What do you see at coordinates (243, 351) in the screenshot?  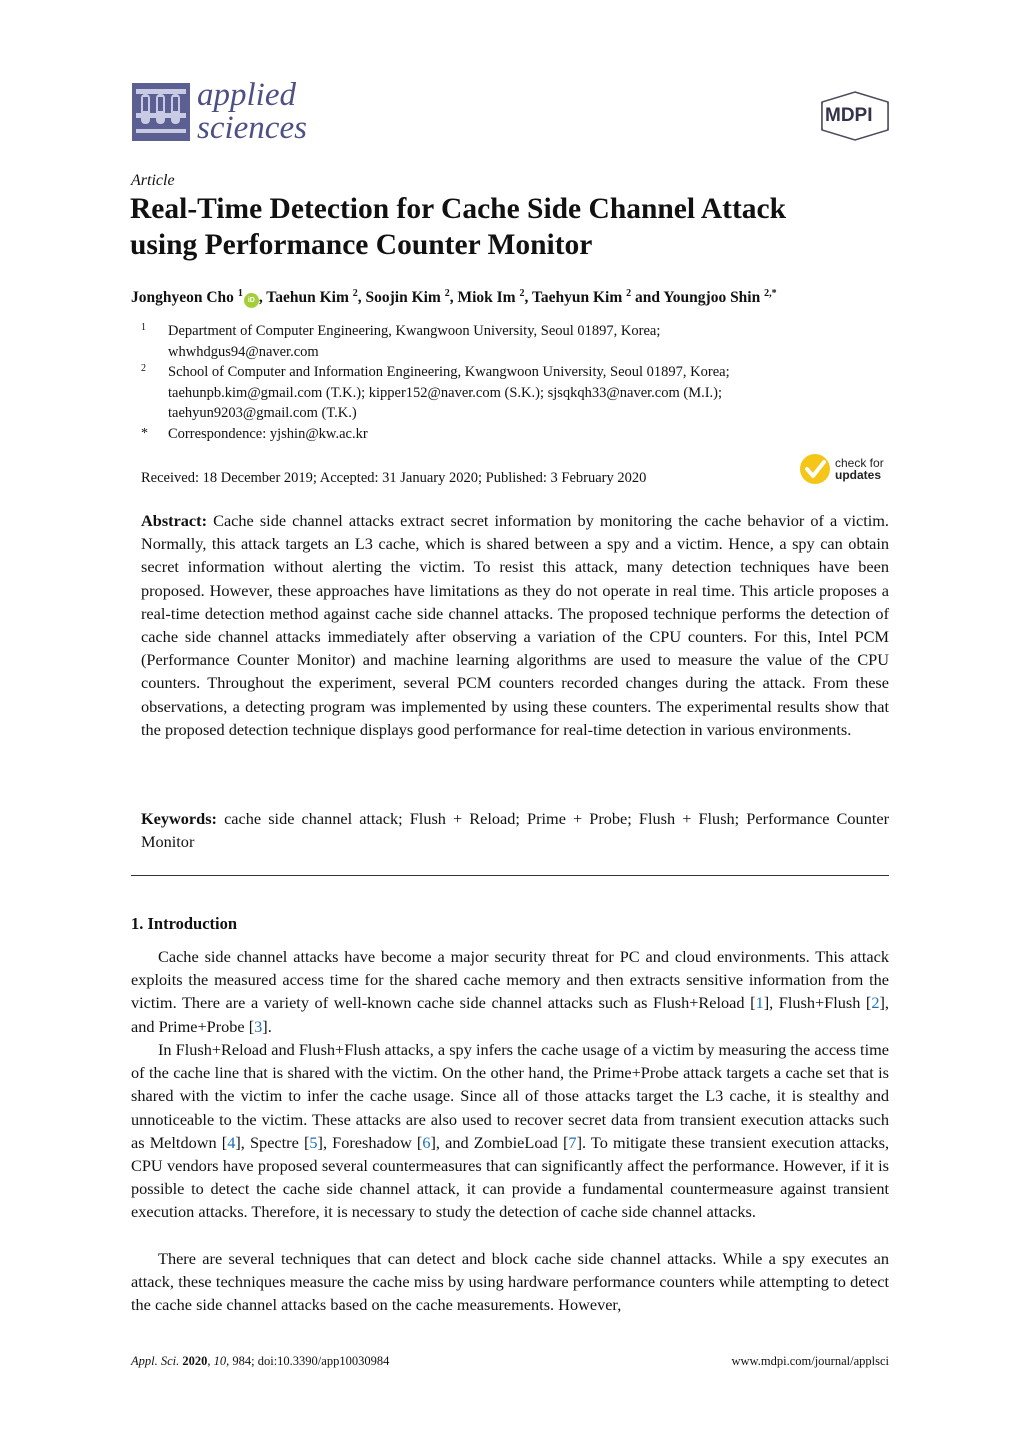 I see `affiliation-email: whwhdgus94@naver.com` at bounding box center [243, 351].